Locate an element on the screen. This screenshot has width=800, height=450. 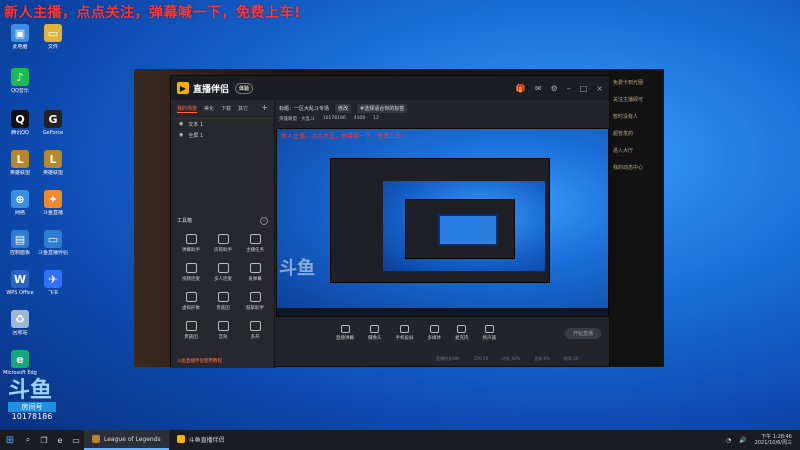
room-id: 10178186 is located at coordinates (334, 118).